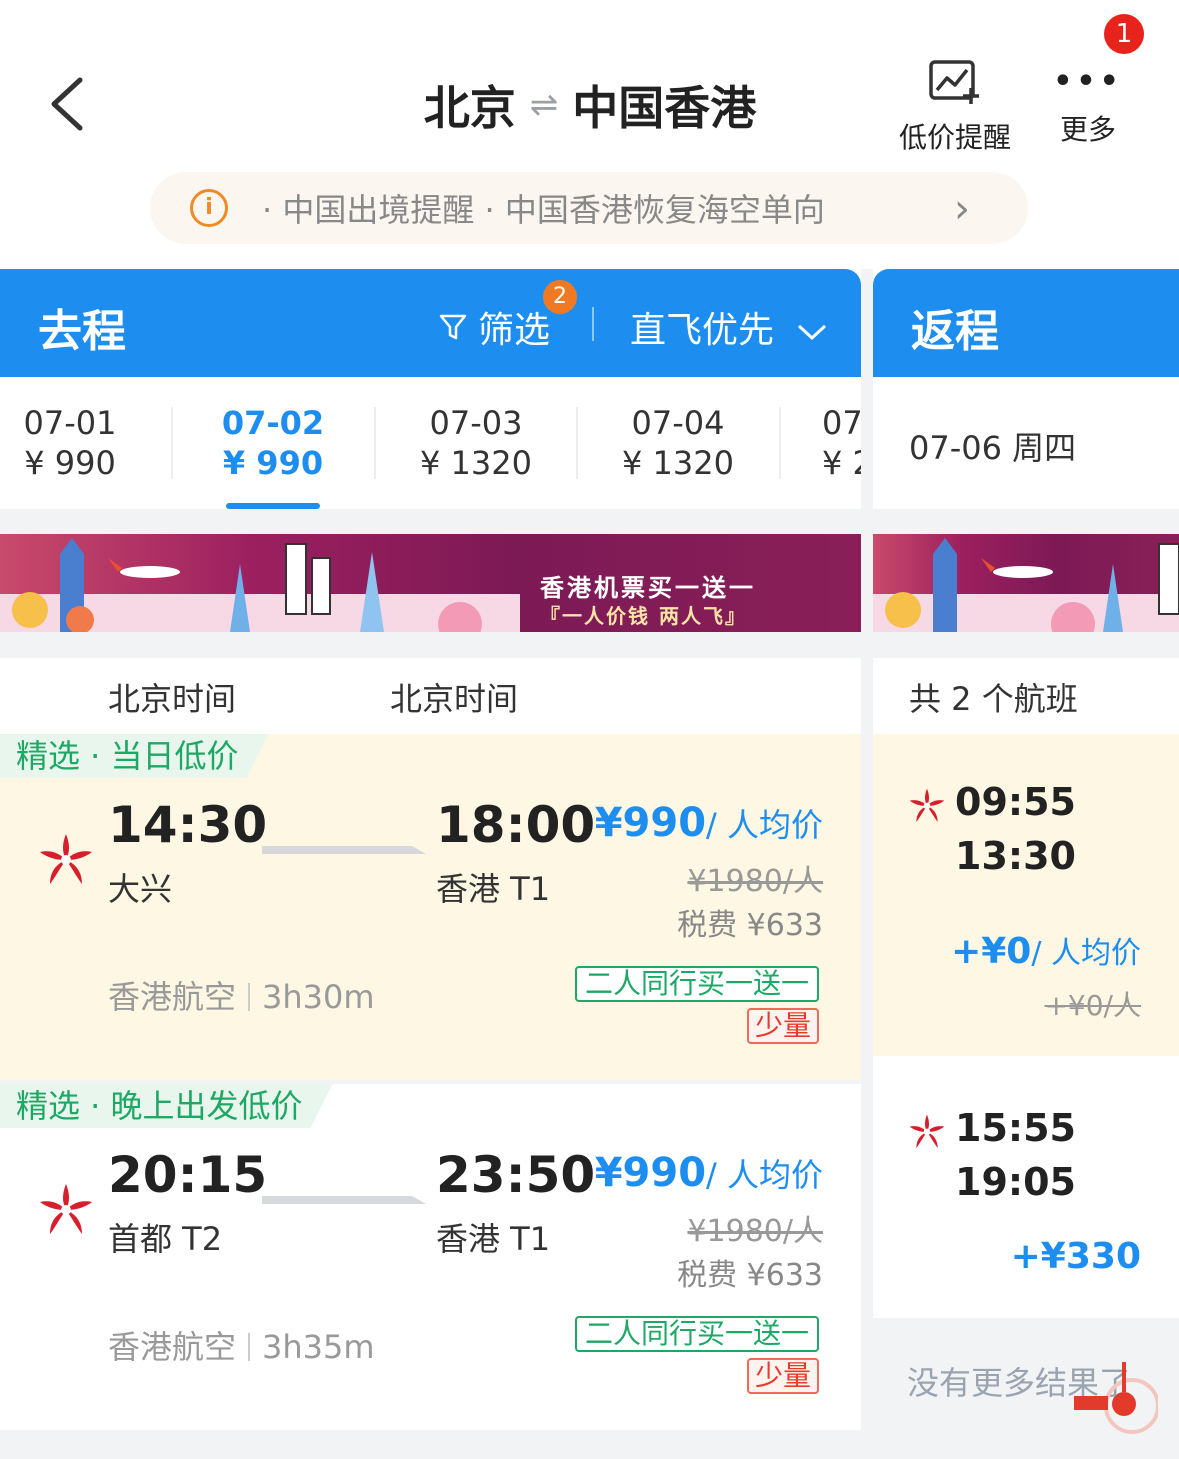 Image resolution: width=1179 pixels, height=1459 pixels. What do you see at coordinates (962, 209) in the screenshot?
I see `chevron-right-icon: ›` at bounding box center [962, 209].